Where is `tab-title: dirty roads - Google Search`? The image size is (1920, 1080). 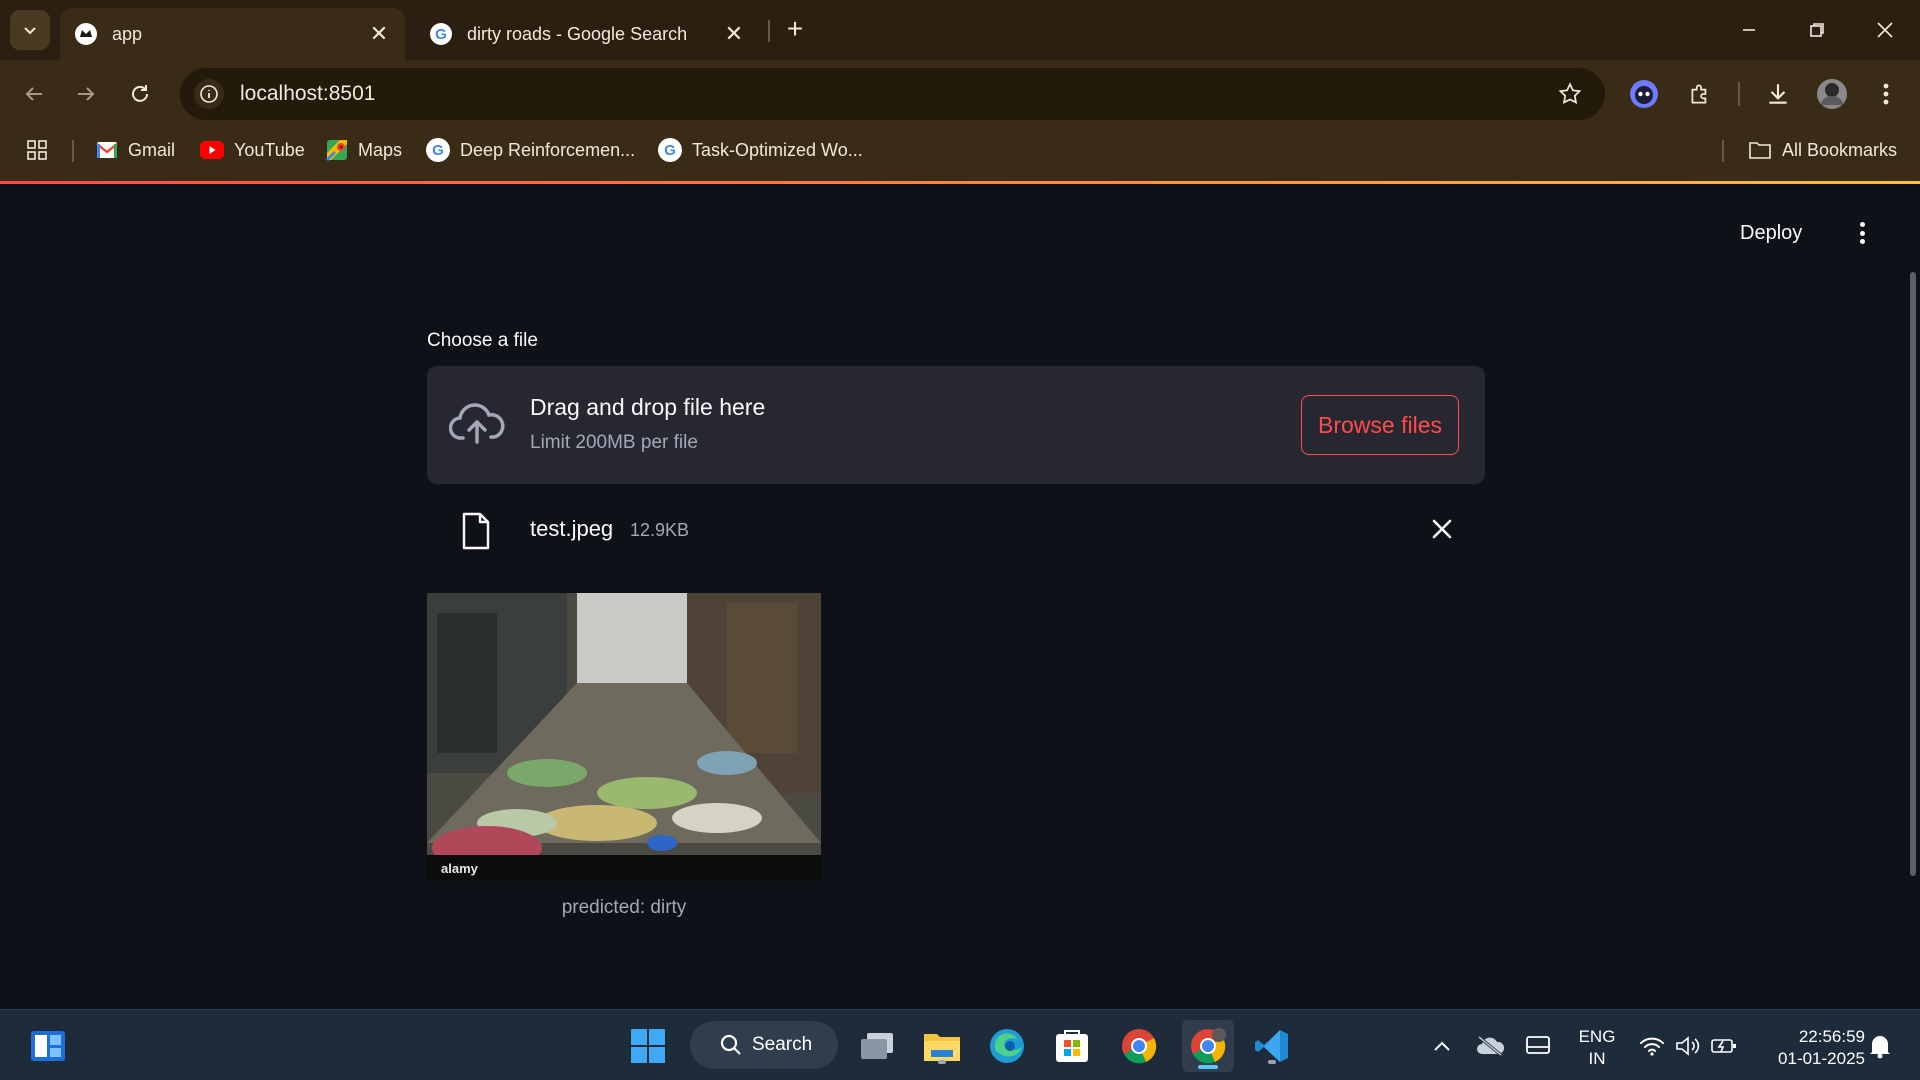 tab-title: dirty roads - Google Search is located at coordinates (577, 33).